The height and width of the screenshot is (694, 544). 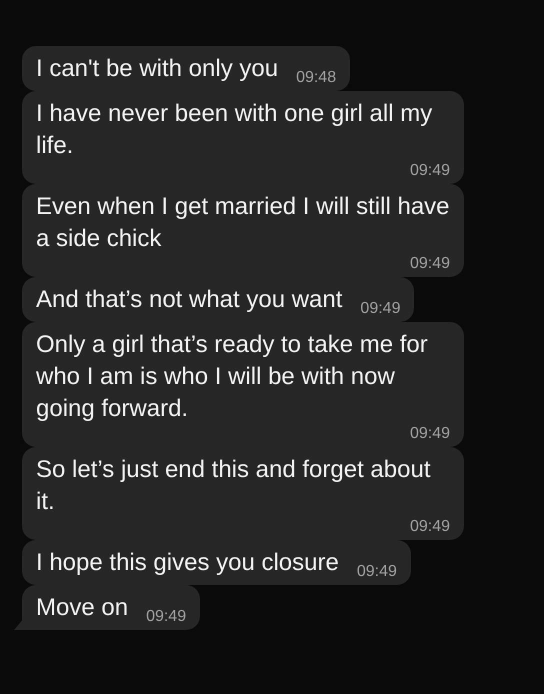 What do you see at coordinates (157, 69) in the screenshot?
I see `message-text: I can't be with only you` at bounding box center [157, 69].